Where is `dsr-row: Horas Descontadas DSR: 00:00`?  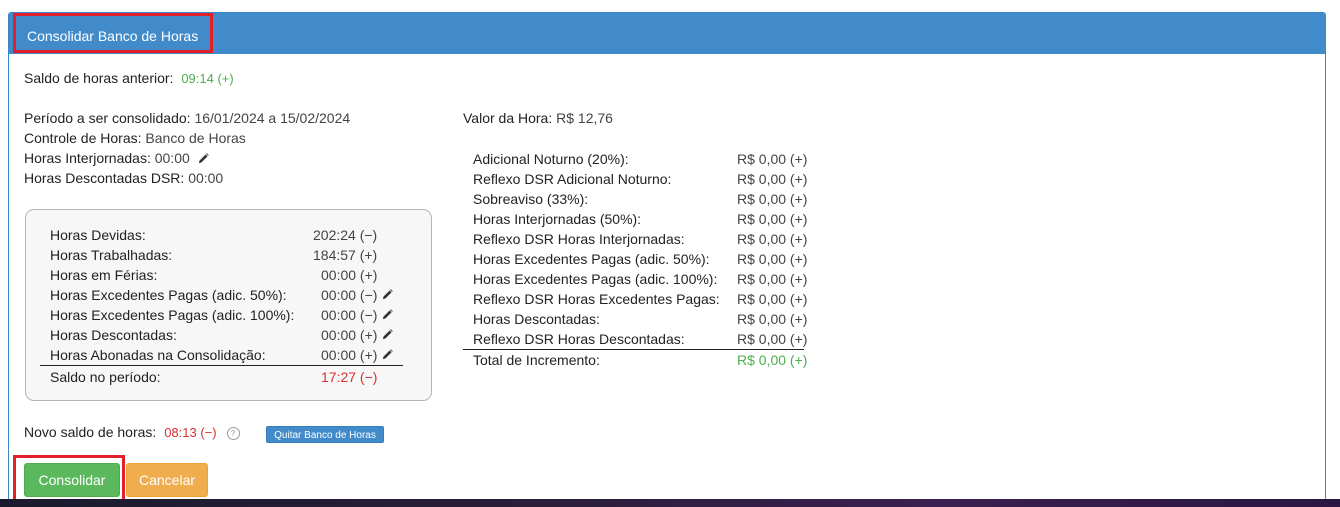 dsr-row: Horas Descontadas DSR: 00:00 is located at coordinates (123, 178).